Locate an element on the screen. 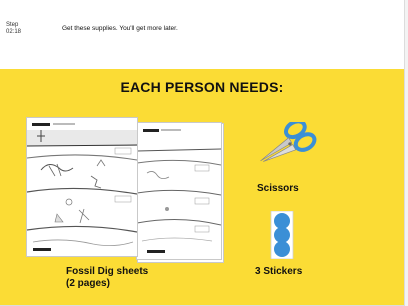 This screenshot has width=408, height=306. stickers-label: 3 Stickers is located at coordinates (279, 271).